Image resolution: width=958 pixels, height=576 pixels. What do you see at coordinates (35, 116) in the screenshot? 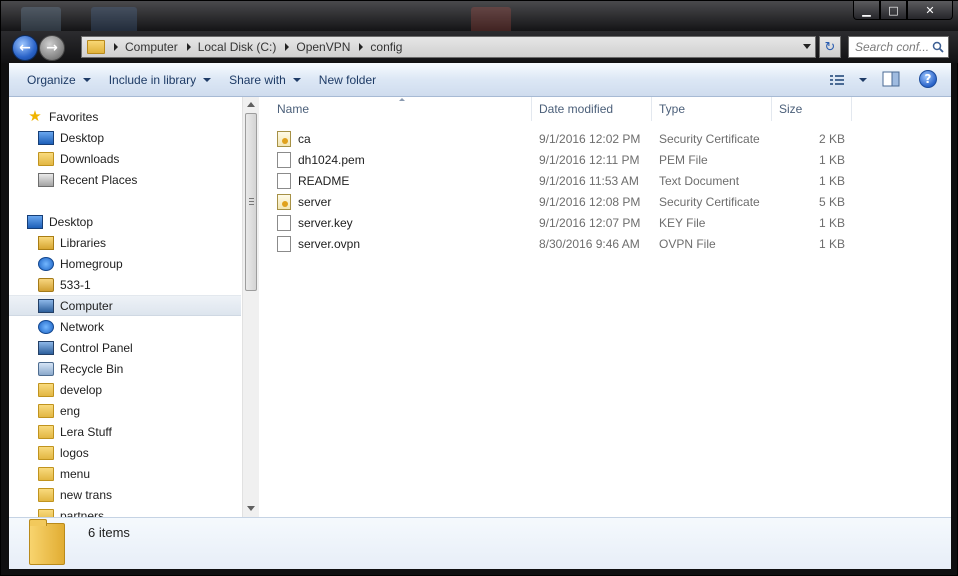
I see `star-icon: ★` at bounding box center [35, 116].